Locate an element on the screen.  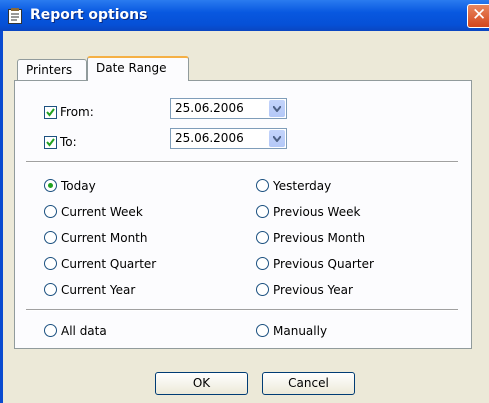
radio-current-quarter-label: Current Quarter is located at coordinates (109, 264).